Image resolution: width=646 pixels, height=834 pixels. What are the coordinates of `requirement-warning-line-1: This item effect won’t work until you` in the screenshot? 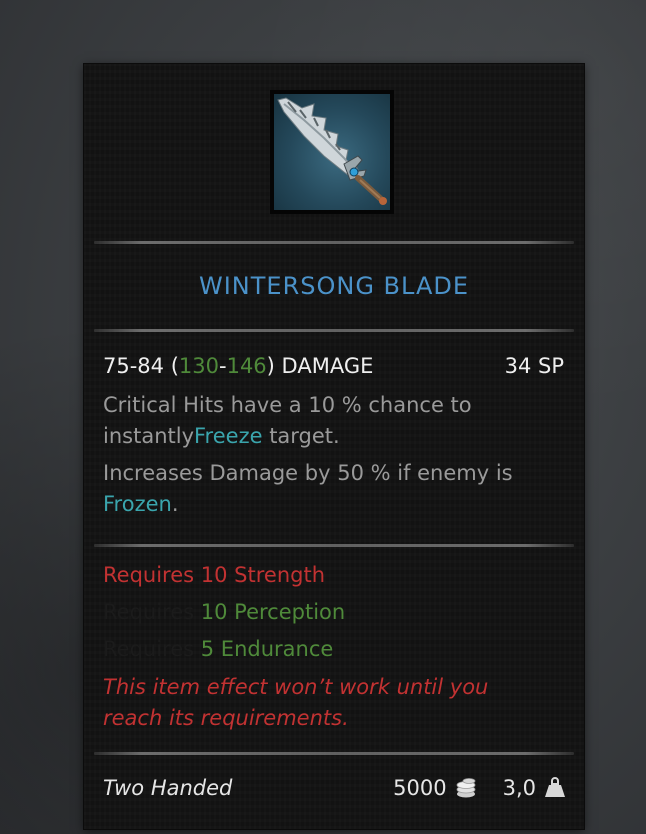 It's located at (296, 687).